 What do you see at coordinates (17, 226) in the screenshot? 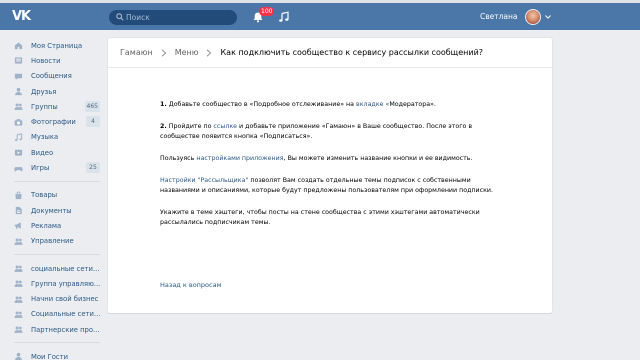
I see `megaphone-icon` at bounding box center [17, 226].